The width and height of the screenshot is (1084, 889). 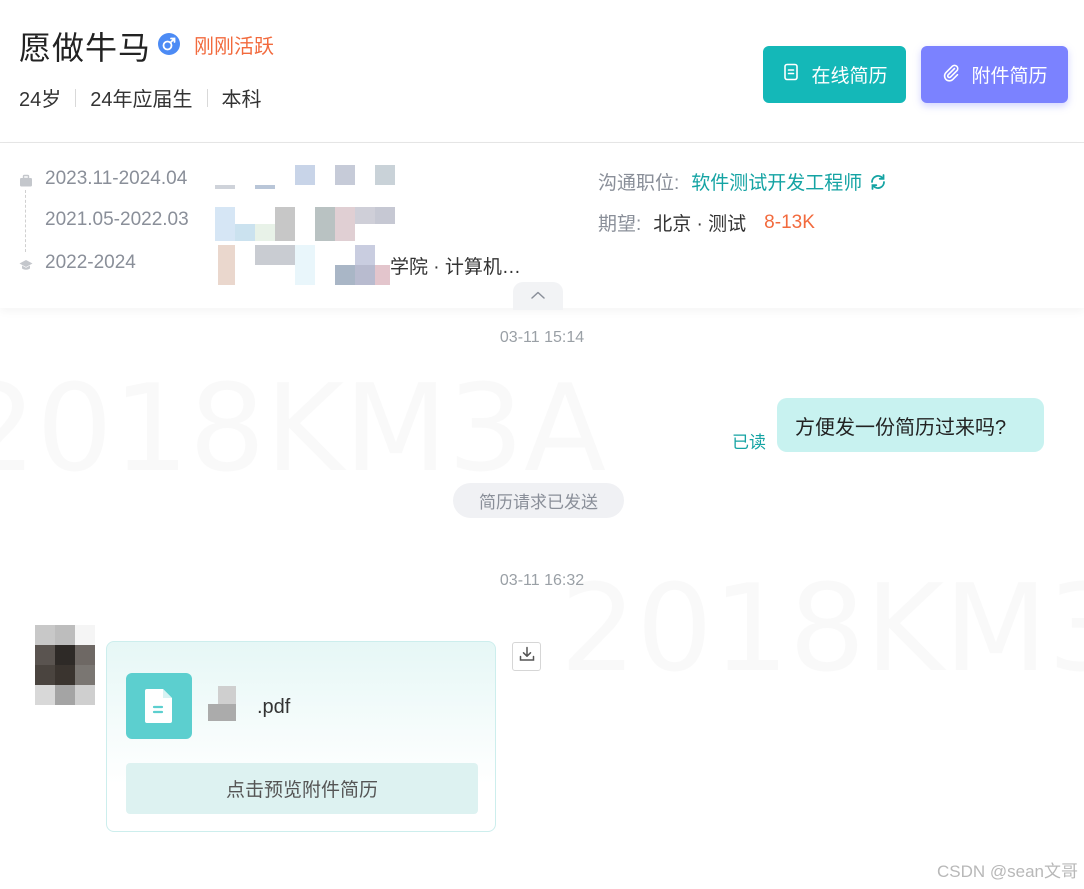 I want to click on candidate-meta: 24岁 24年应届生 本科, so click(x=140, y=97).